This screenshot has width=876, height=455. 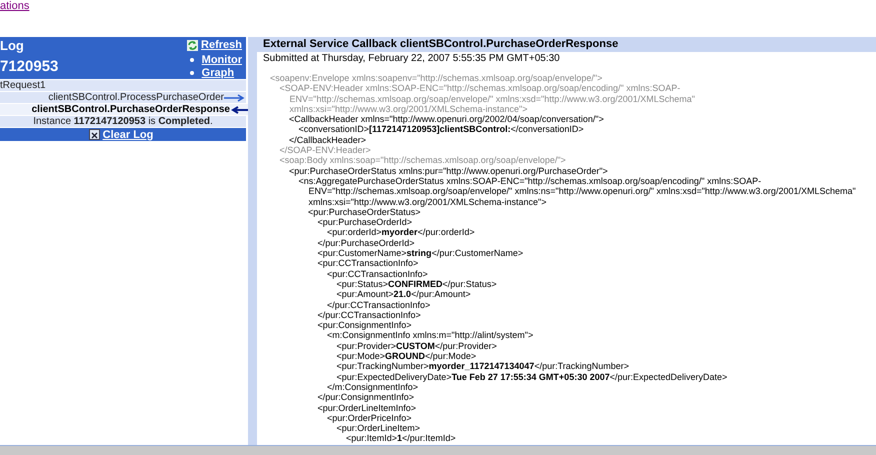 I want to click on log-entry: tRequest1, so click(x=123, y=85).